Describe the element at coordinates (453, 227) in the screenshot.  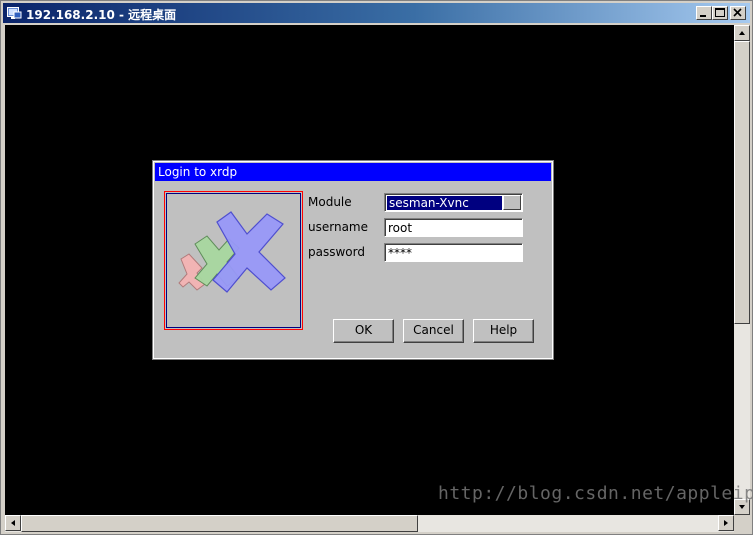
I see `username-field: root` at that location.